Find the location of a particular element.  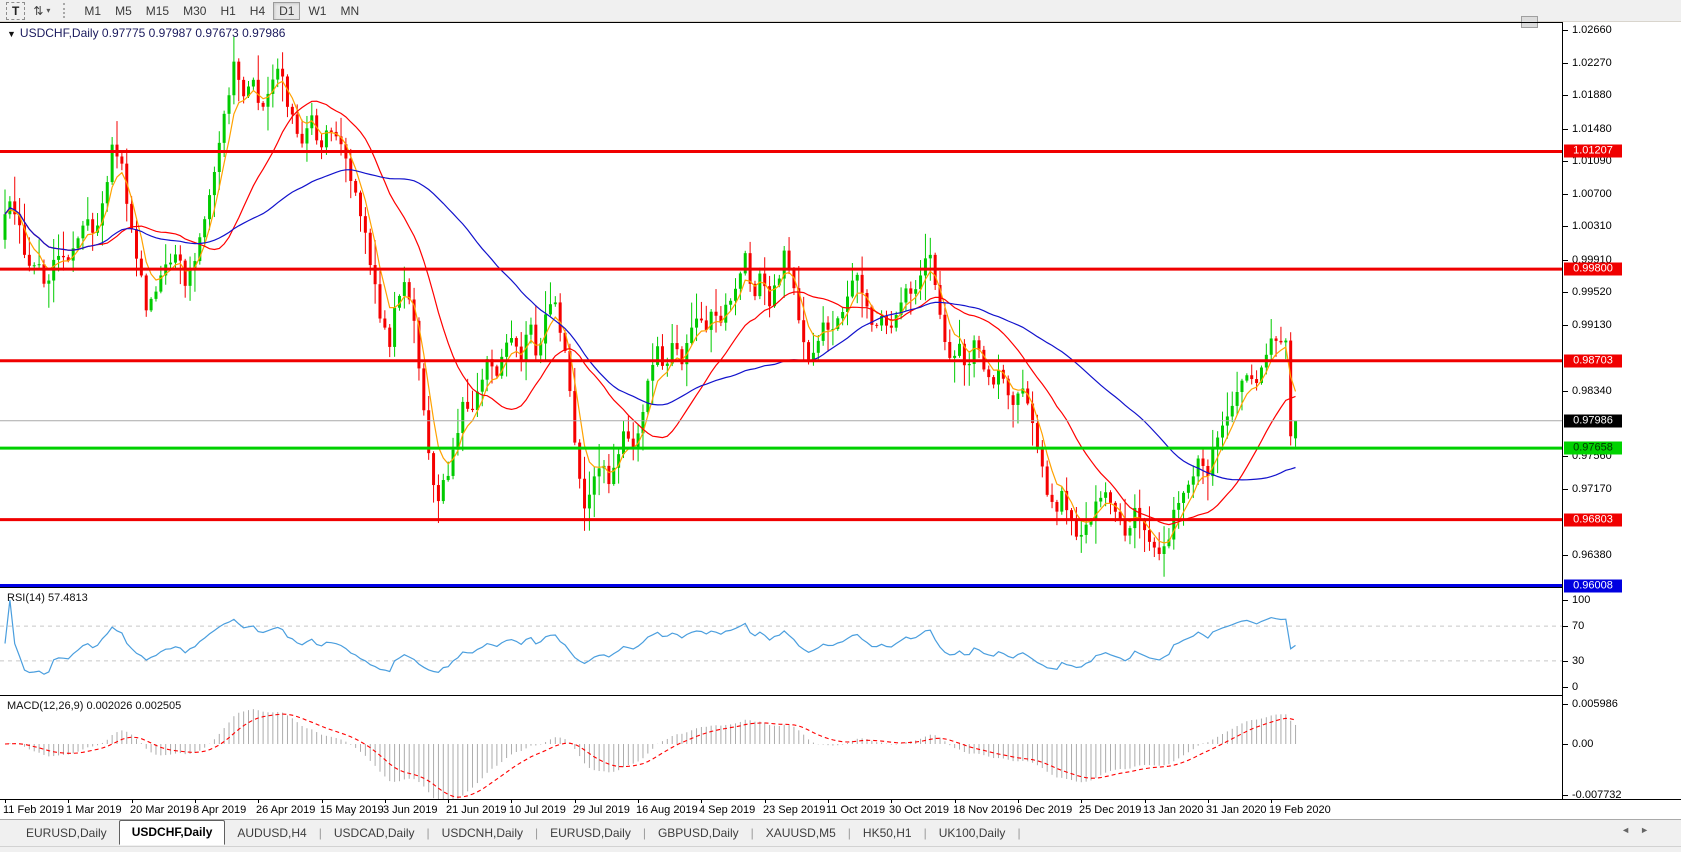

timeframe-button-mn: MN is located at coordinates (349, 11).